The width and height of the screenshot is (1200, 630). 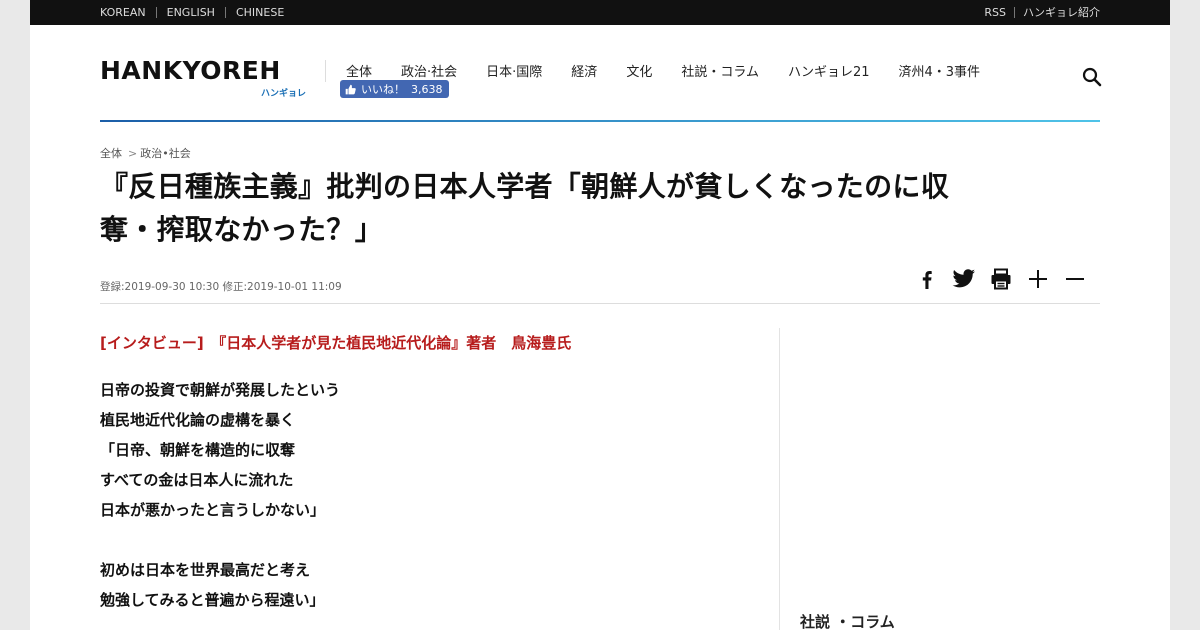 I want to click on top-bar: KOREAN ENGLISH CHINESE RSS ハンギョレ紹介, so click(x=600, y=12).